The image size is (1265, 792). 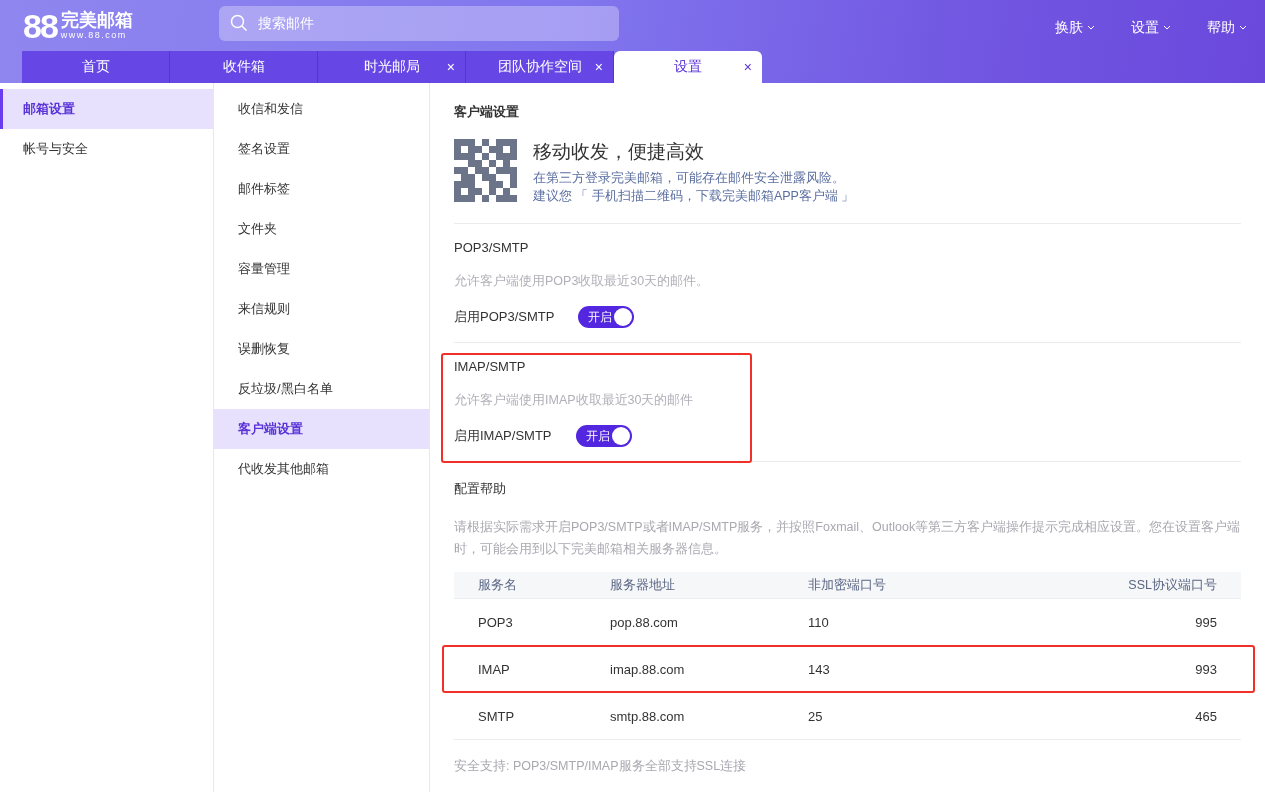 I want to click on logo-url: www.88.com, so click(x=94, y=35).